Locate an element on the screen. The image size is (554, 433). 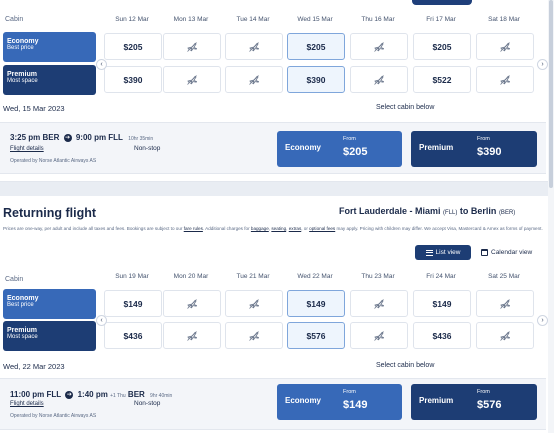
day-header: Thu 23 Mar is located at coordinates (378, 276).